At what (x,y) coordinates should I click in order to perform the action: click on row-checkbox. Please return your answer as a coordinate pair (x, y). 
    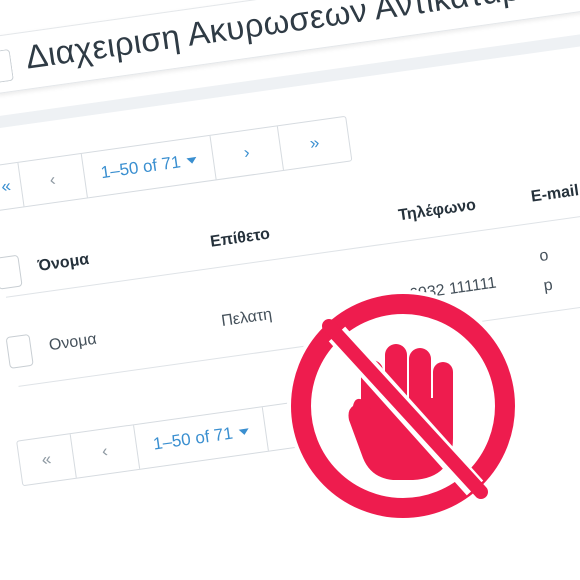
    Looking at the image, I should click on (19, 351).